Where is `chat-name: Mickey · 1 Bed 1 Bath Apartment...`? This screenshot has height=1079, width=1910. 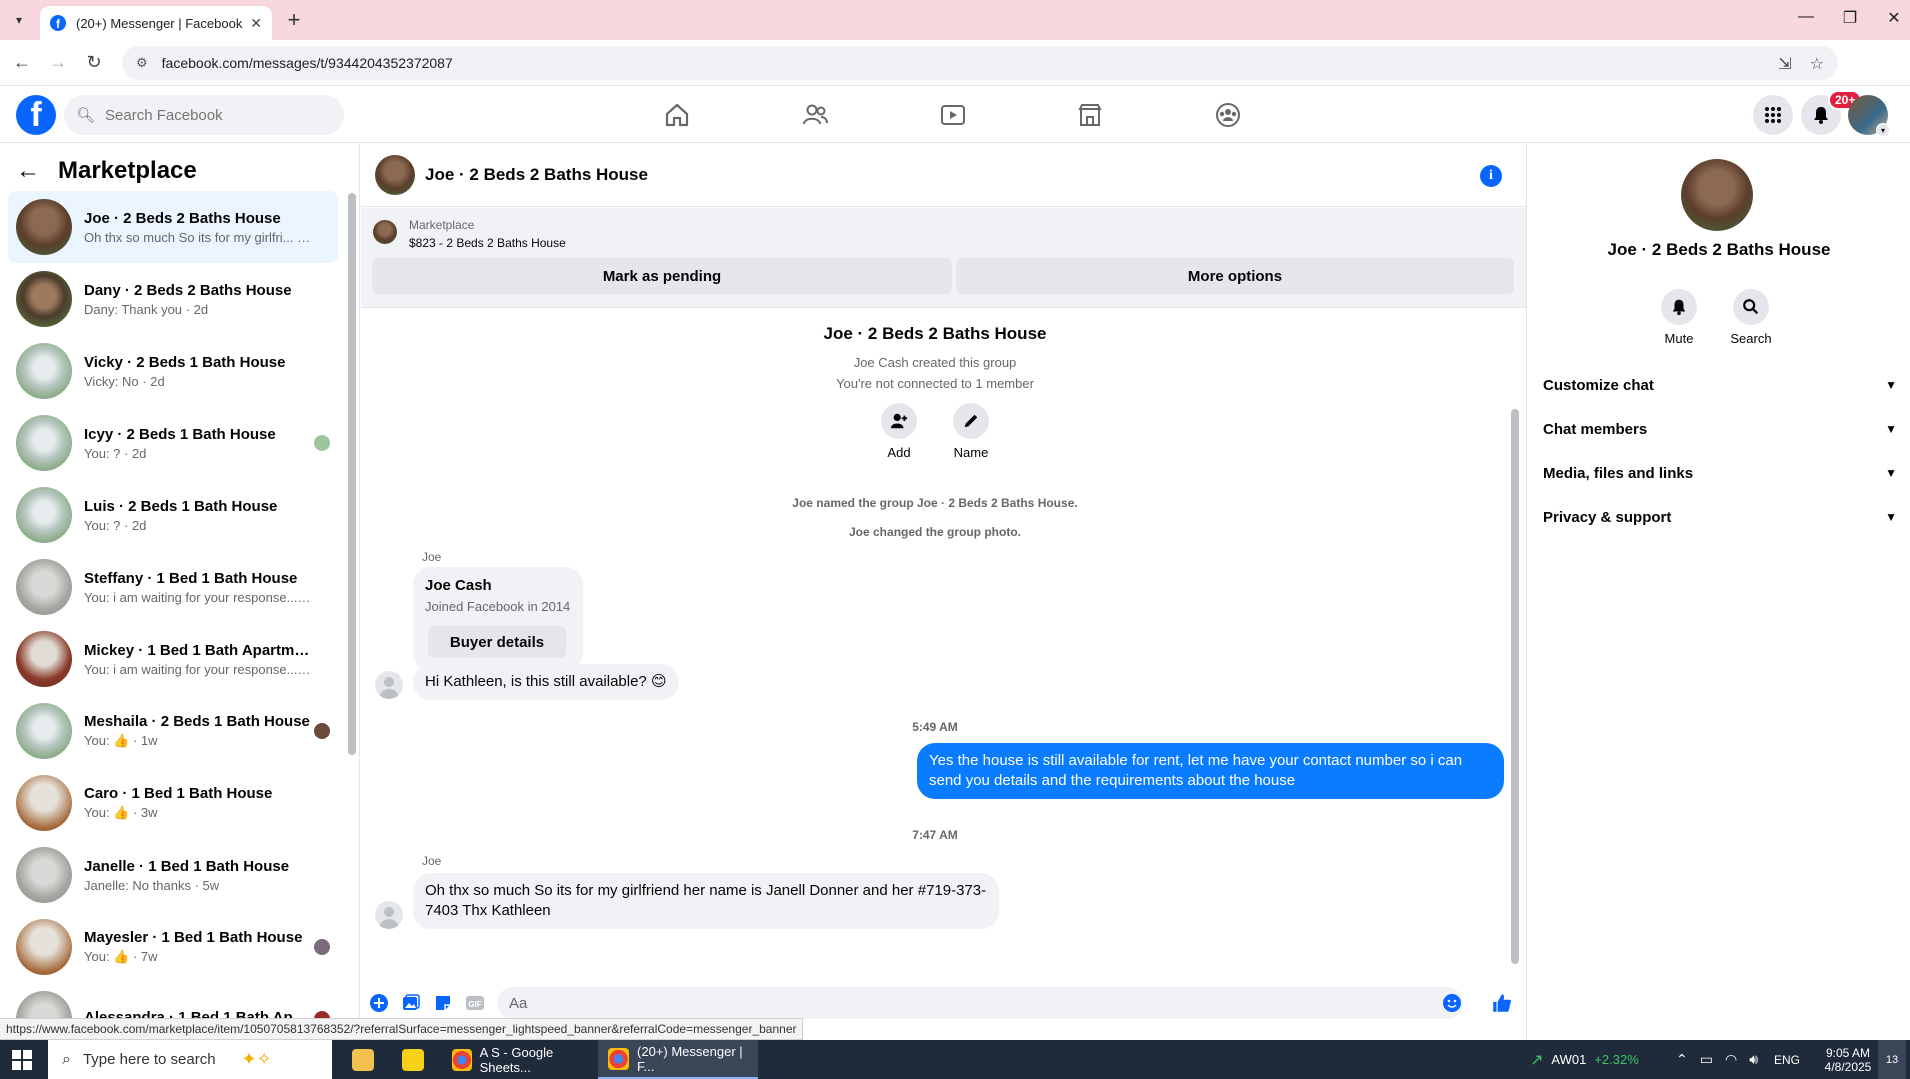
chat-name: Mickey · 1 Bed 1 Bath Apartment... is located at coordinates (199, 650).